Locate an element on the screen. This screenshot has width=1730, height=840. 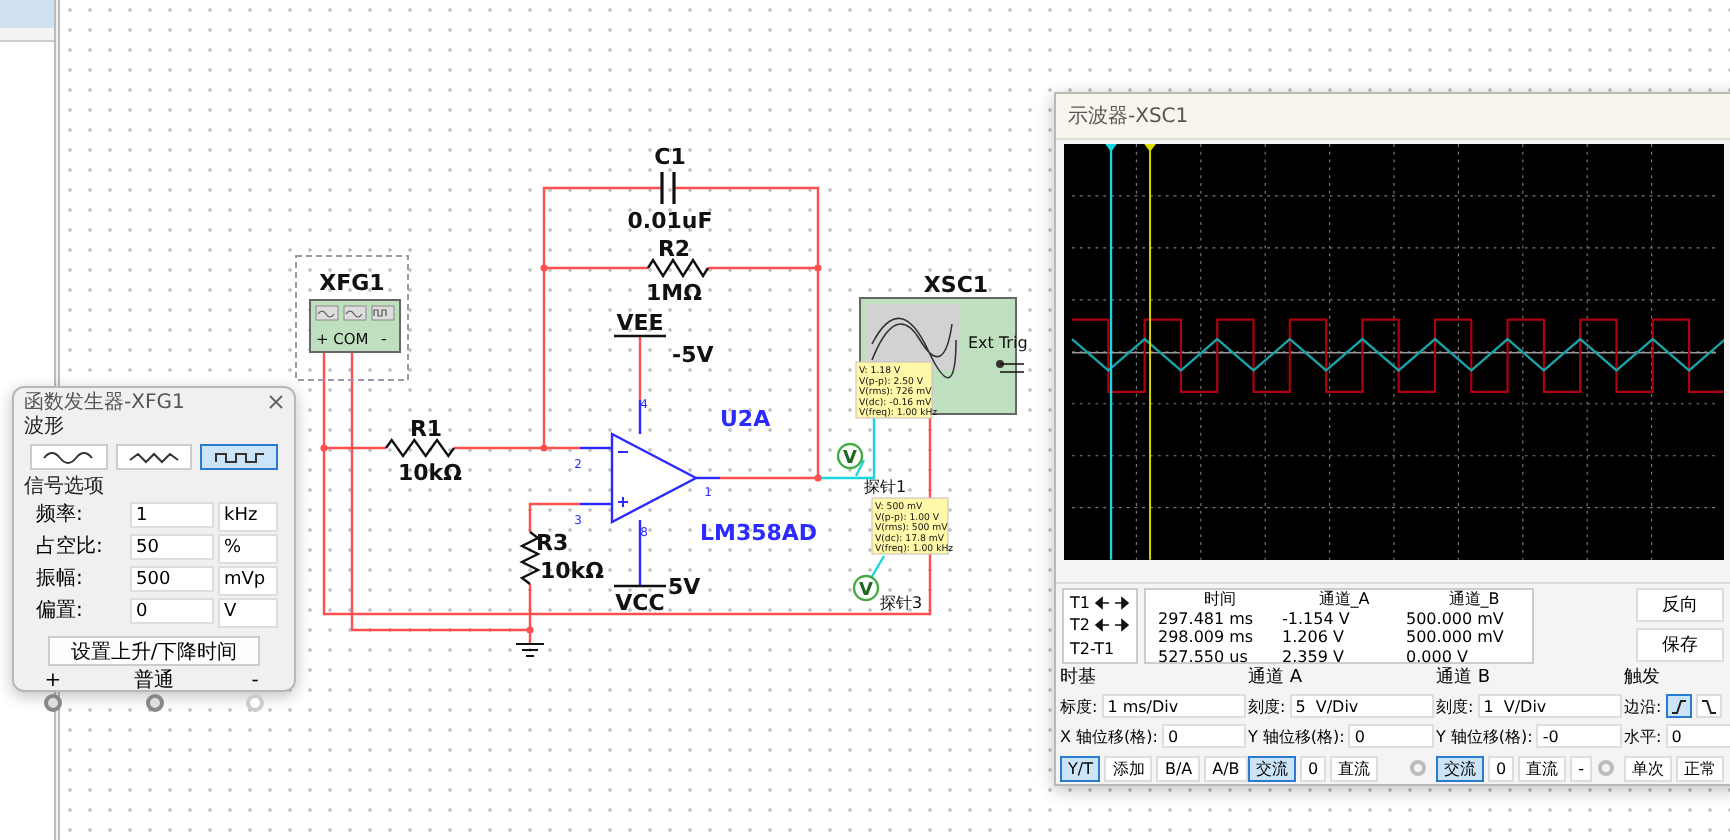
unit-field: % is located at coordinates (248, 549).